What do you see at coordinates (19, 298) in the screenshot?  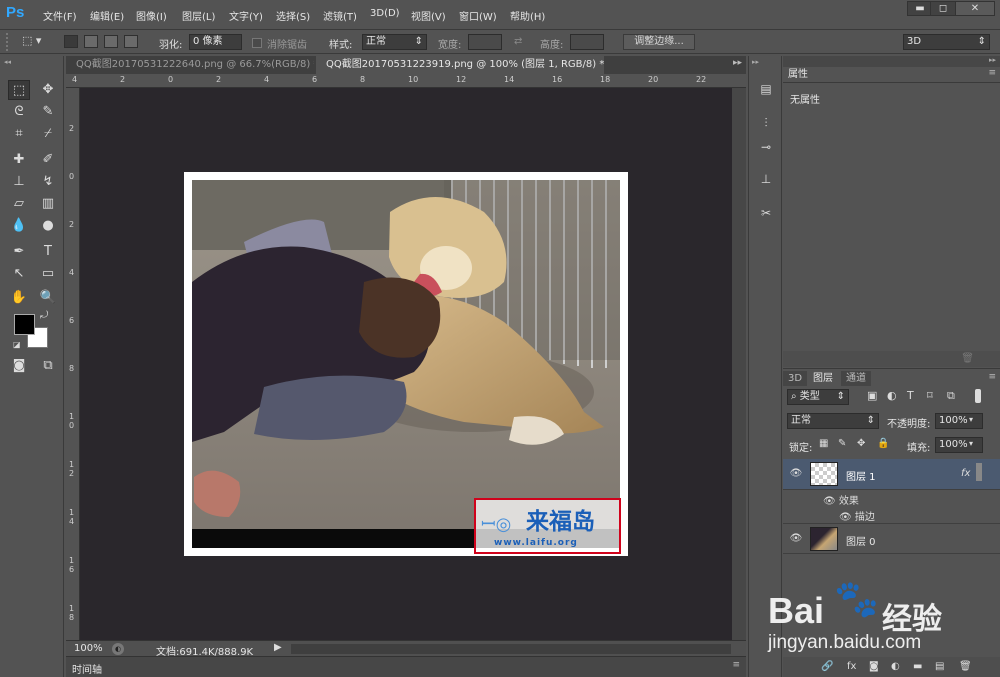 I see `hand-tool-icon: ✋` at bounding box center [19, 298].